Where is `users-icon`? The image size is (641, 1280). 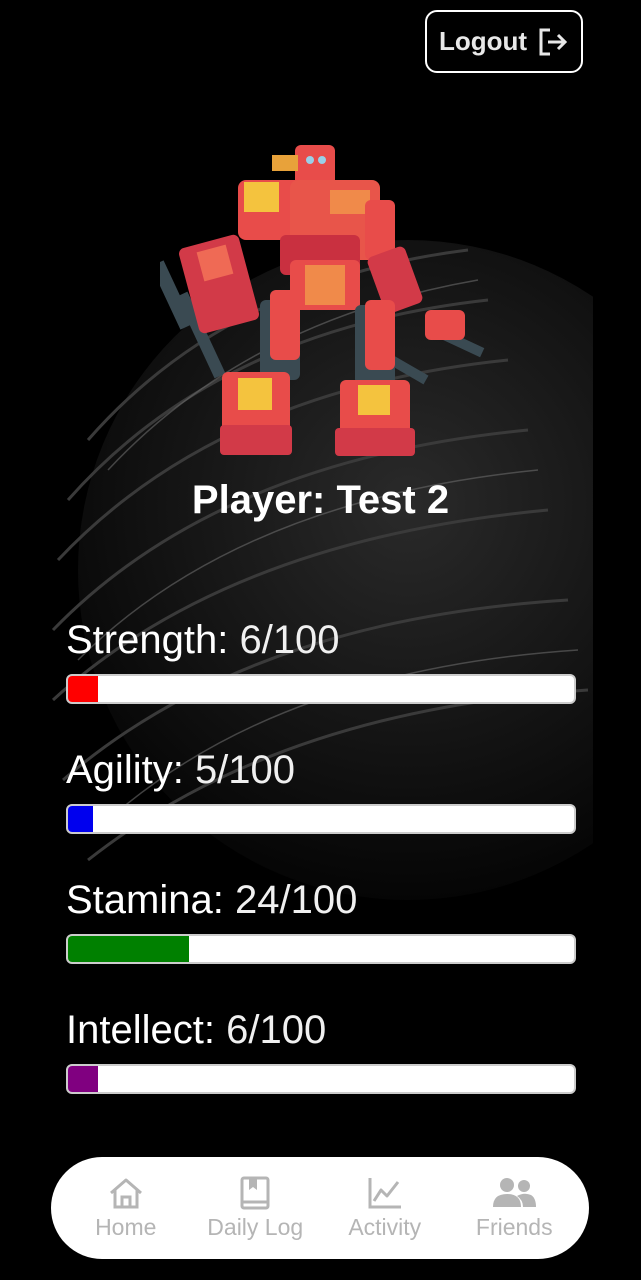 users-icon is located at coordinates (514, 1193).